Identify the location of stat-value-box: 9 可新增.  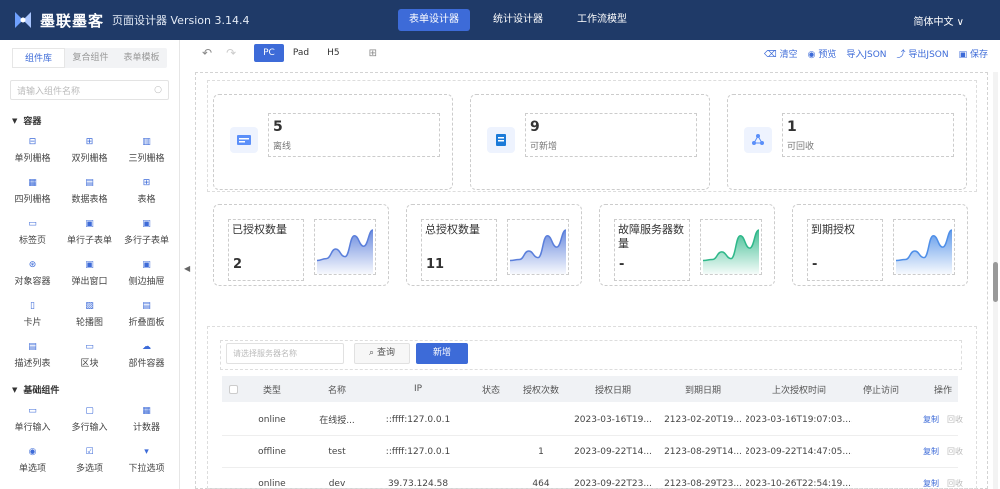
(611, 135).